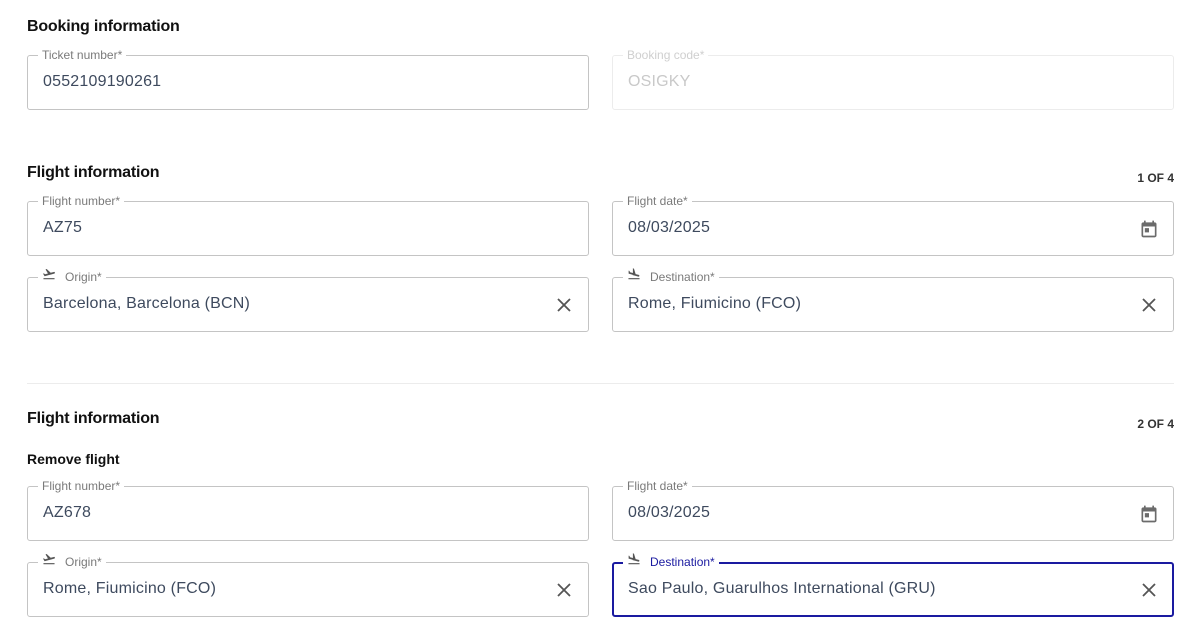 The height and width of the screenshot is (634, 1200). What do you see at coordinates (93, 418) in the screenshot?
I see `flight-2-section-title: Flight information` at bounding box center [93, 418].